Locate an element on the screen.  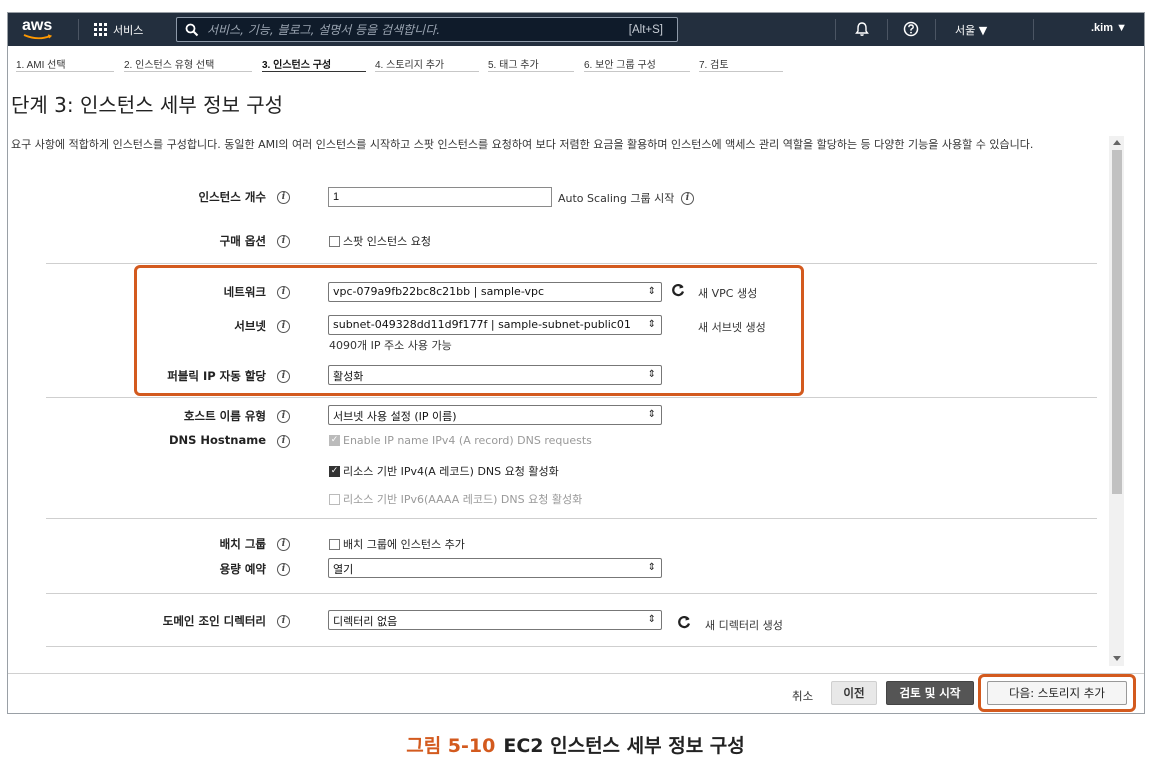
create-directory-link: 새 디렉터리 생성 is located at coordinates (744, 625).